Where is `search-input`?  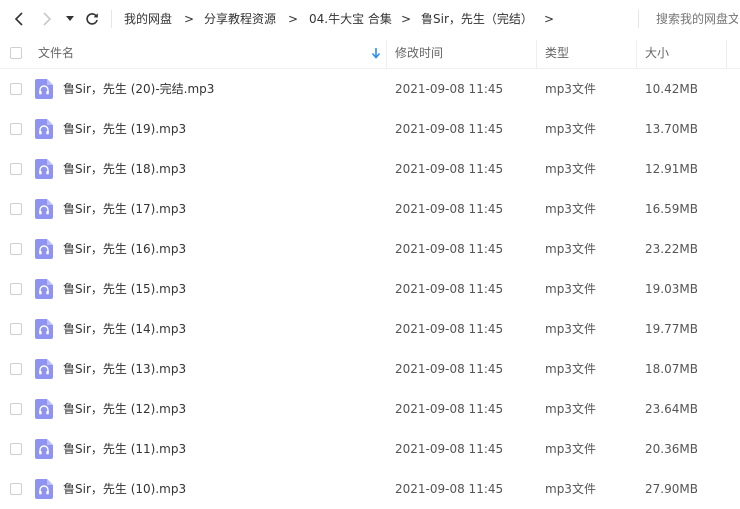
search-input is located at coordinates (694, 19).